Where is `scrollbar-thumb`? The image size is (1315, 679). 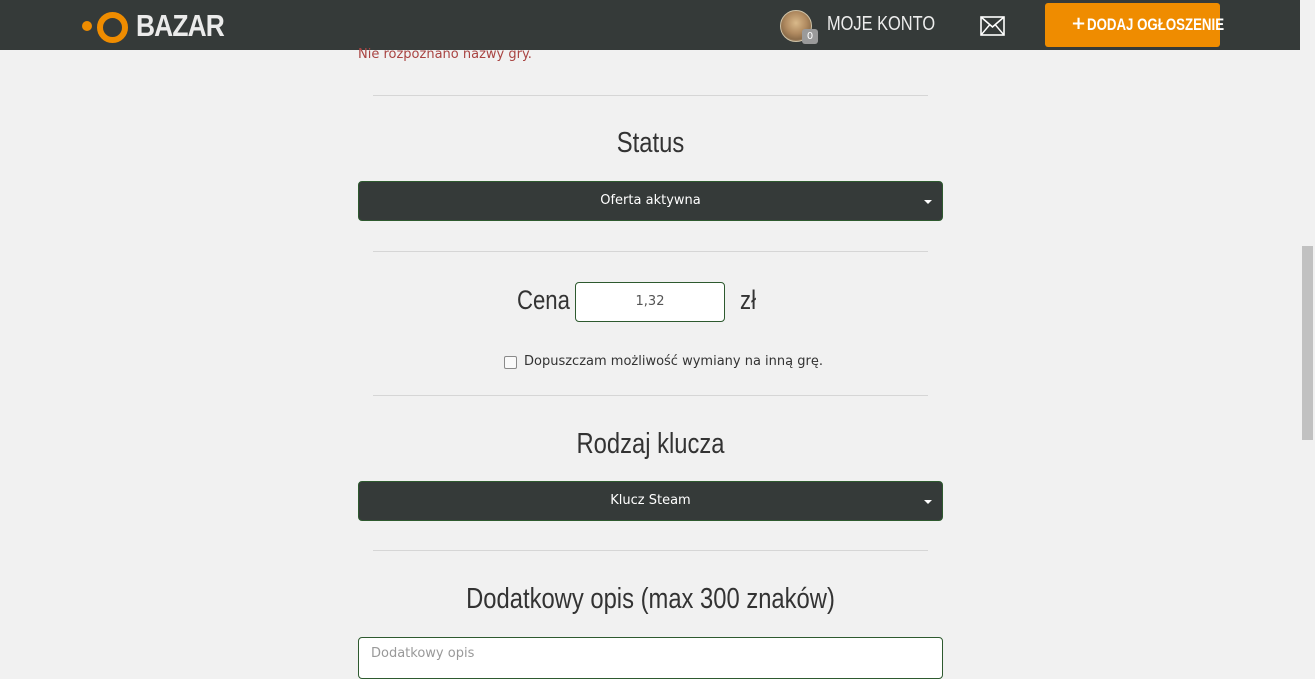 scrollbar-thumb is located at coordinates (1307, 343).